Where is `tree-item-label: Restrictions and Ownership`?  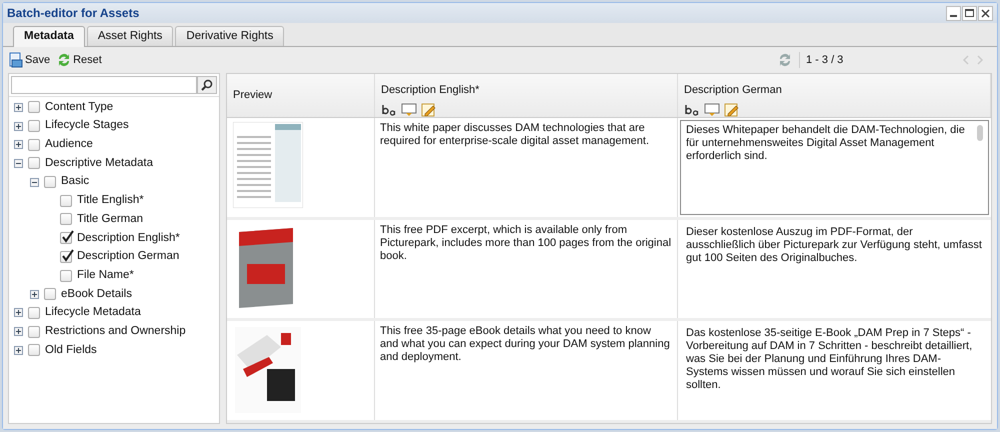
tree-item-label: Restrictions and Ownership is located at coordinates (115, 331).